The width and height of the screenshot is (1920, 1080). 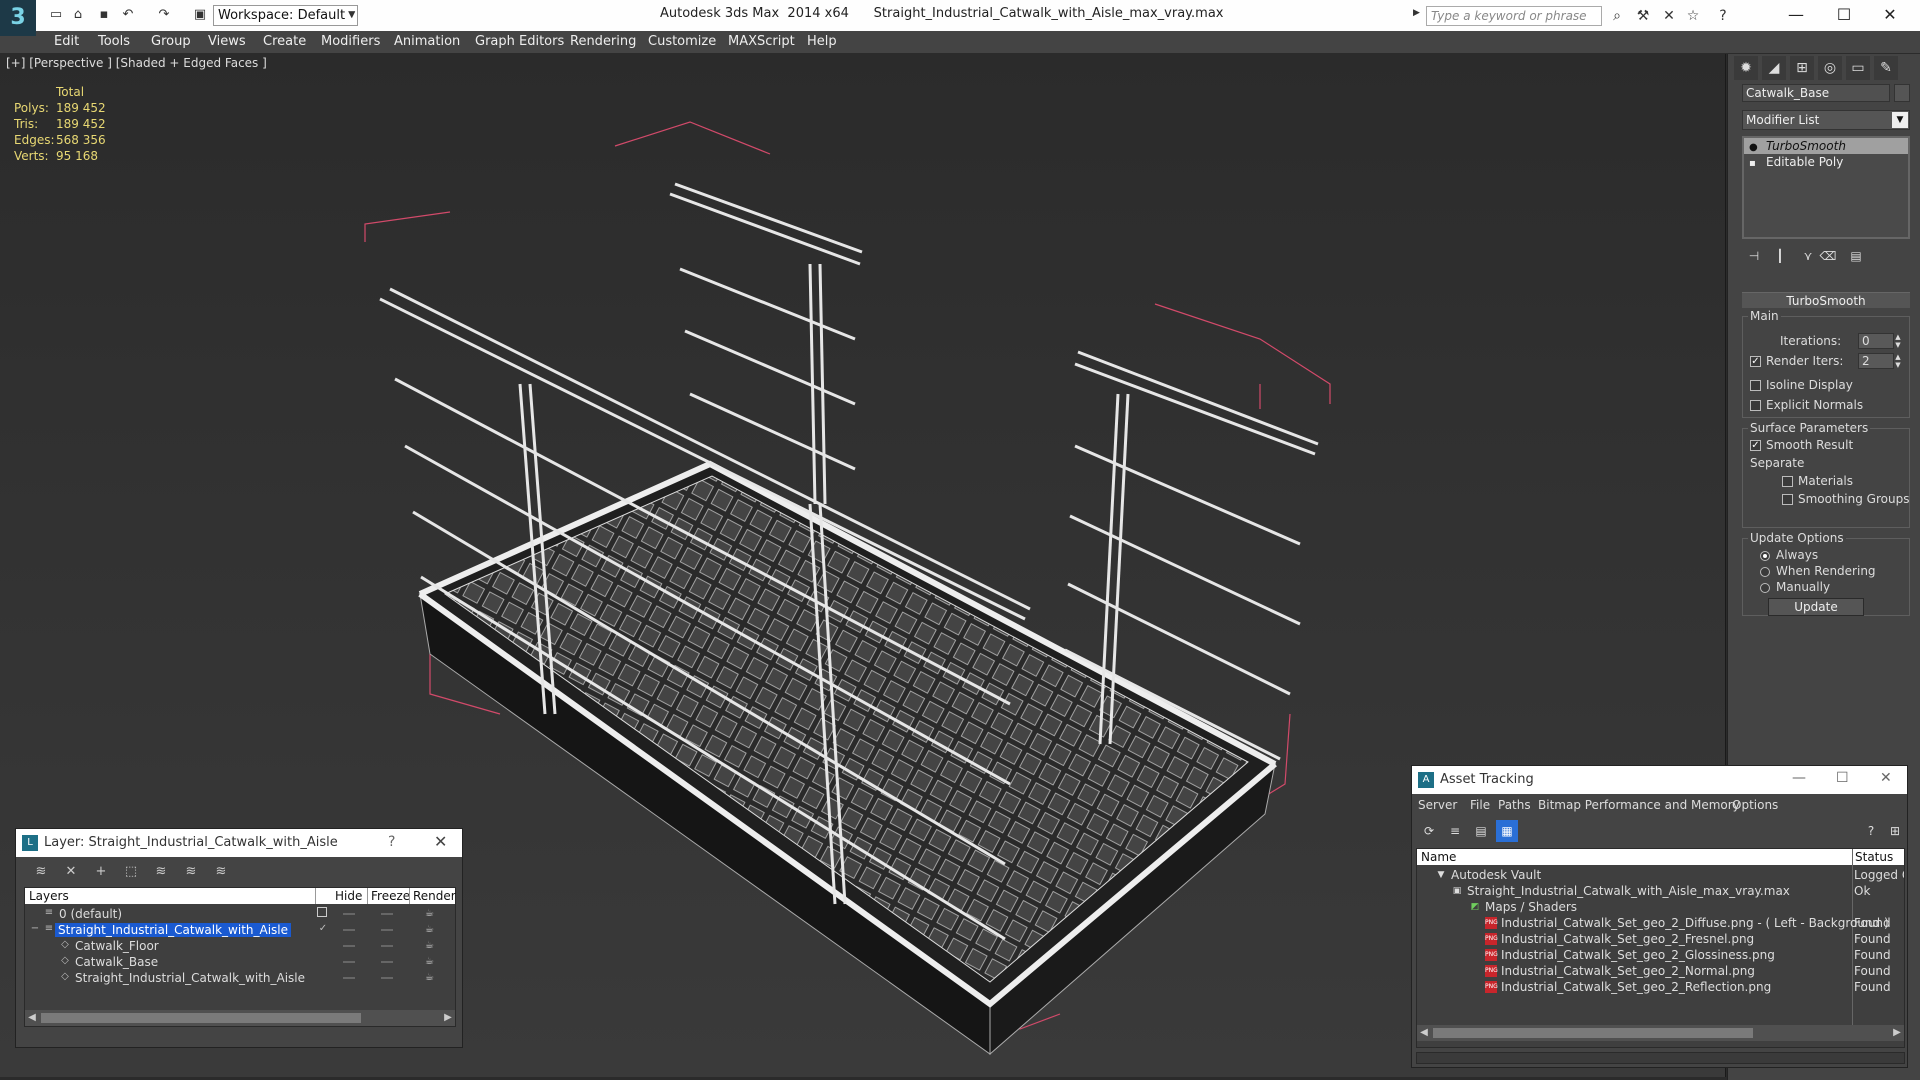 What do you see at coordinates (1826, 120) in the screenshot?
I see `modifier-list-dropdown: Modifier List ▼` at bounding box center [1826, 120].